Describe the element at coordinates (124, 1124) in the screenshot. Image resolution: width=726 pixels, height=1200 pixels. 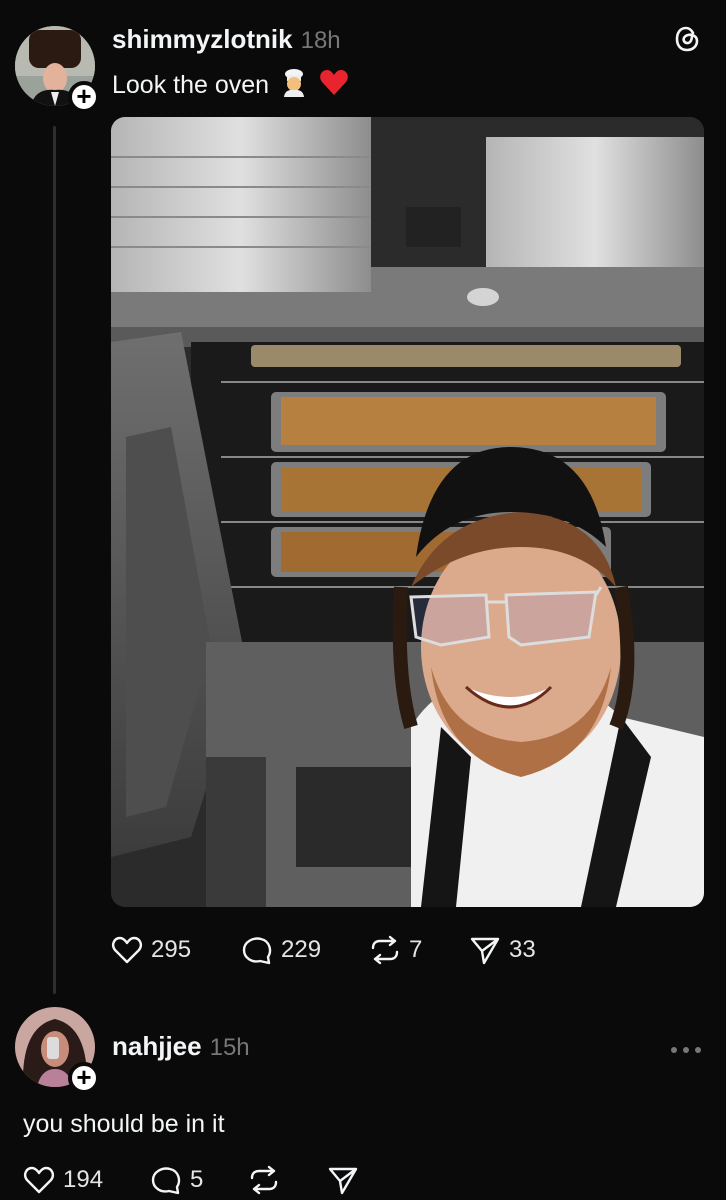
I see `reply-text: you should be in it` at that location.